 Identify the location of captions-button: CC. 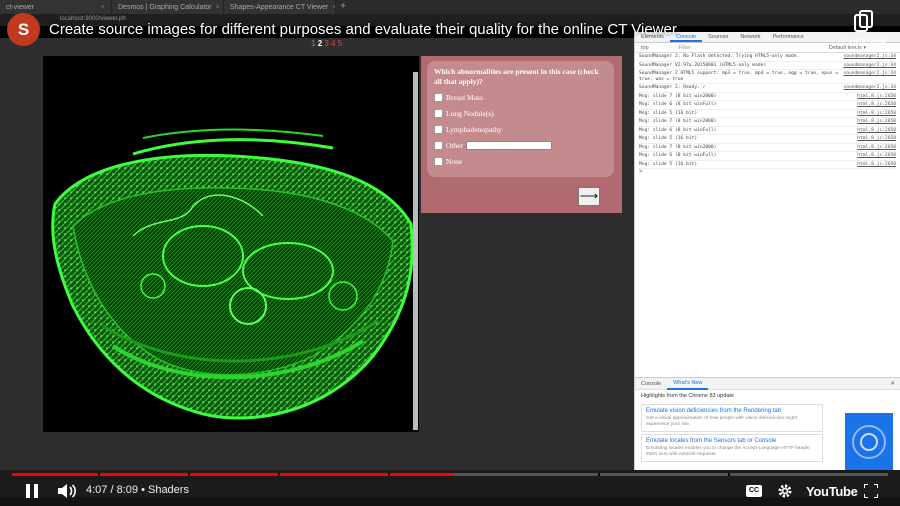
(754, 491).